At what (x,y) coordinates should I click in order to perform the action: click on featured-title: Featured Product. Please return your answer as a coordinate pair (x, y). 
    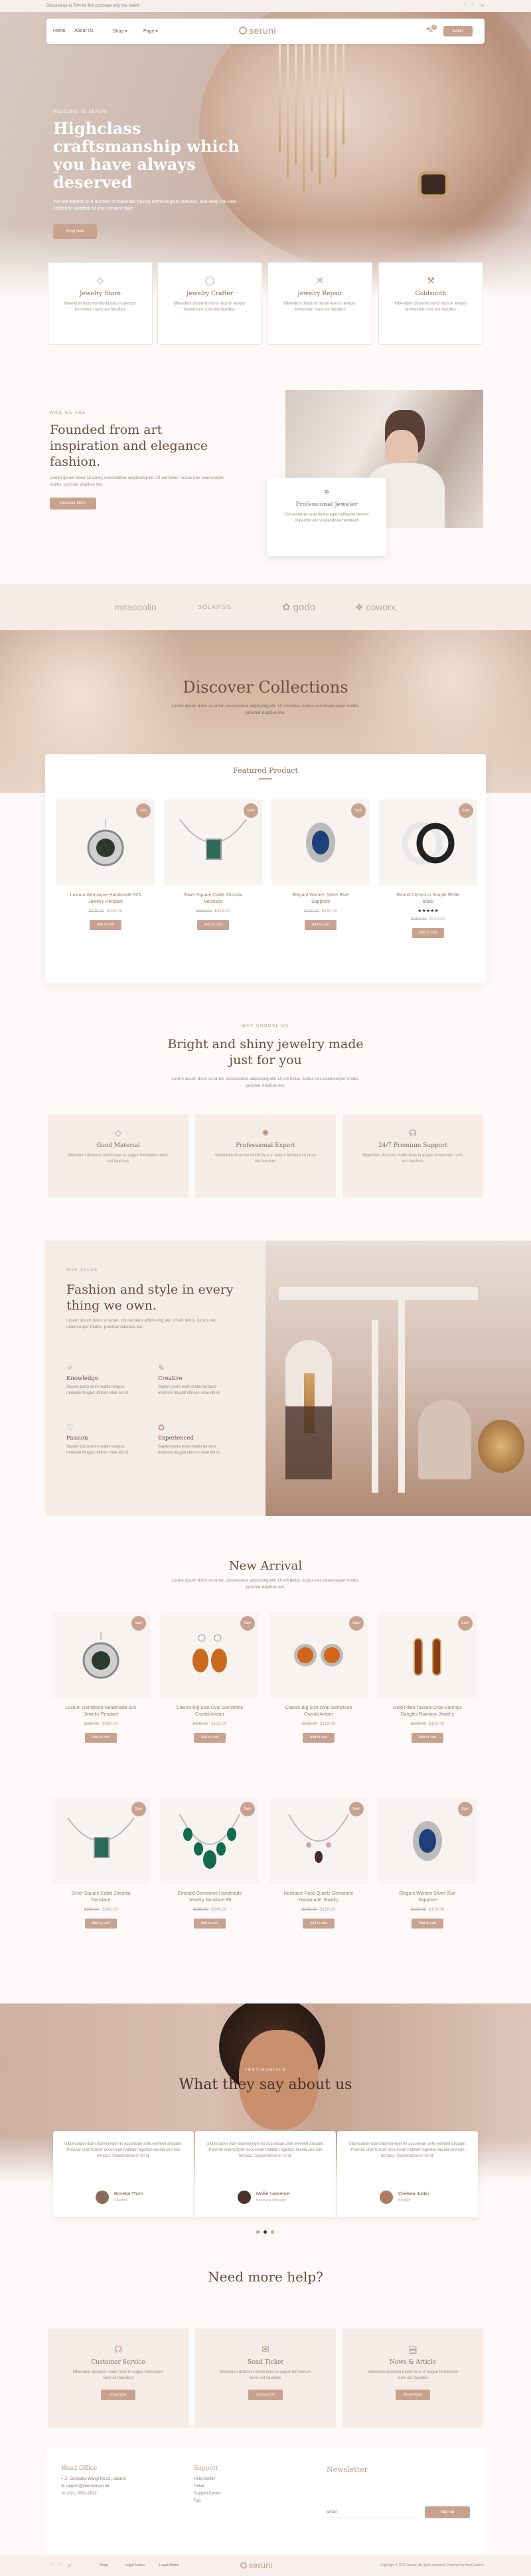
    Looking at the image, I should click on (265, 771).